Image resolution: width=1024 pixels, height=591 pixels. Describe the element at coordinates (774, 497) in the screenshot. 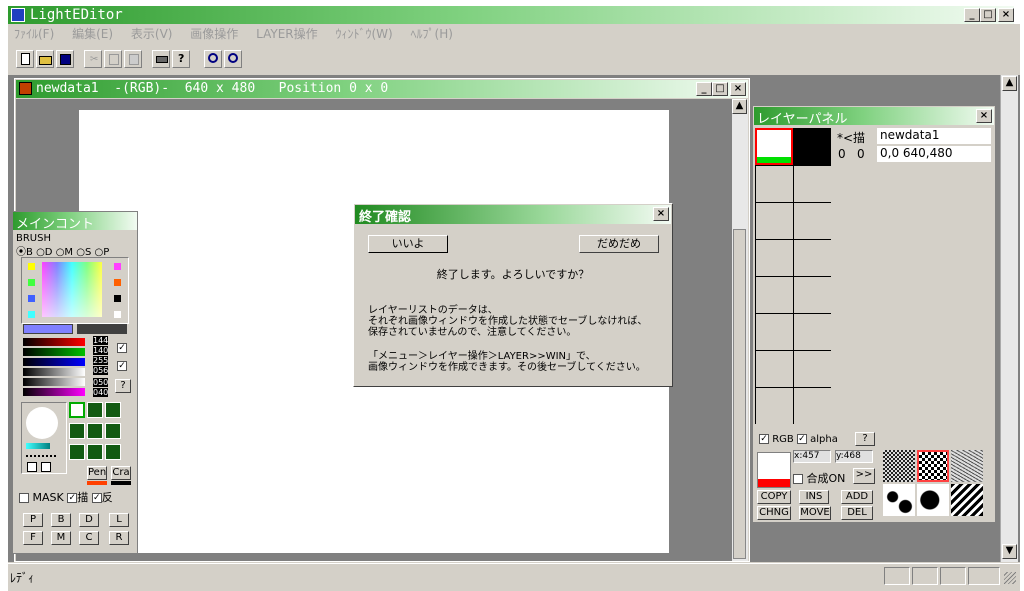

I see `copy-layer-button: COPY` at that location.